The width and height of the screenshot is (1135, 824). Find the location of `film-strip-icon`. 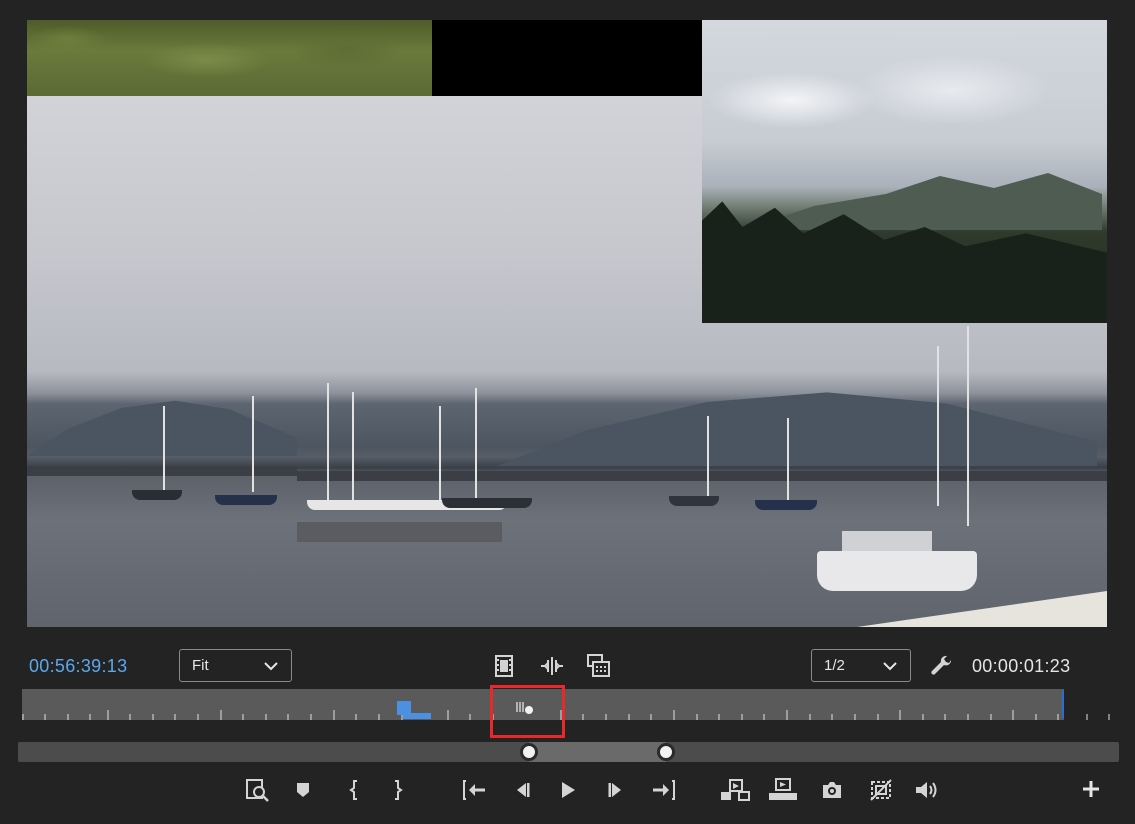

film-strip-icon is located at coordinates (504, 666).